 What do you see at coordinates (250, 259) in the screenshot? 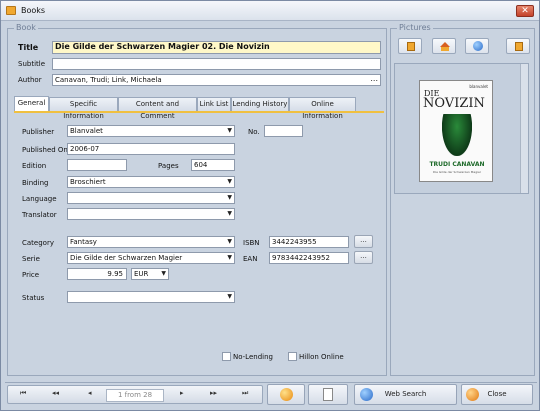
I see `ean-label: EAN` at bounding box center [250, 259].